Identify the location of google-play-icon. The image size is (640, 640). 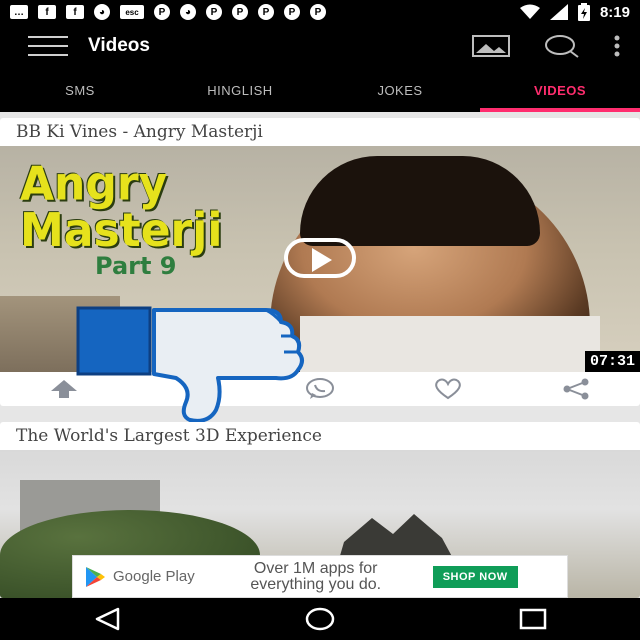
(95, 576).